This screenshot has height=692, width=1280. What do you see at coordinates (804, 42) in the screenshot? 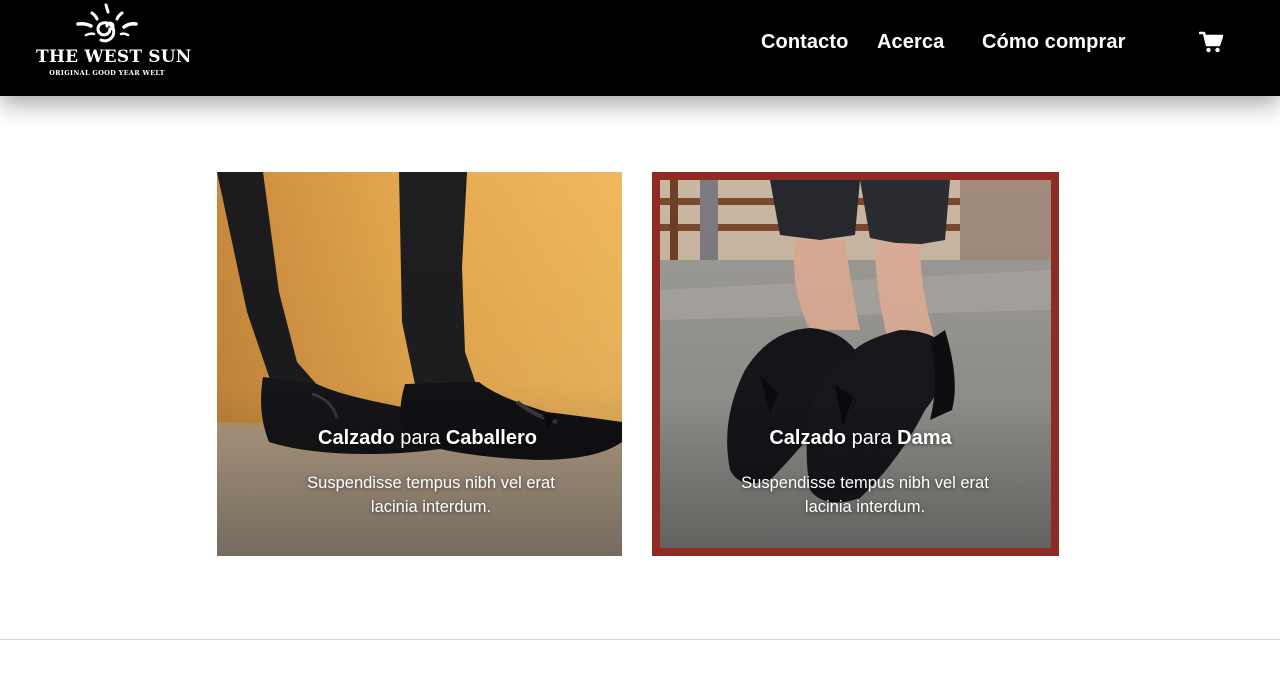
I see `nav-link-contacto: Contacto` at bounding box center [804, 42].